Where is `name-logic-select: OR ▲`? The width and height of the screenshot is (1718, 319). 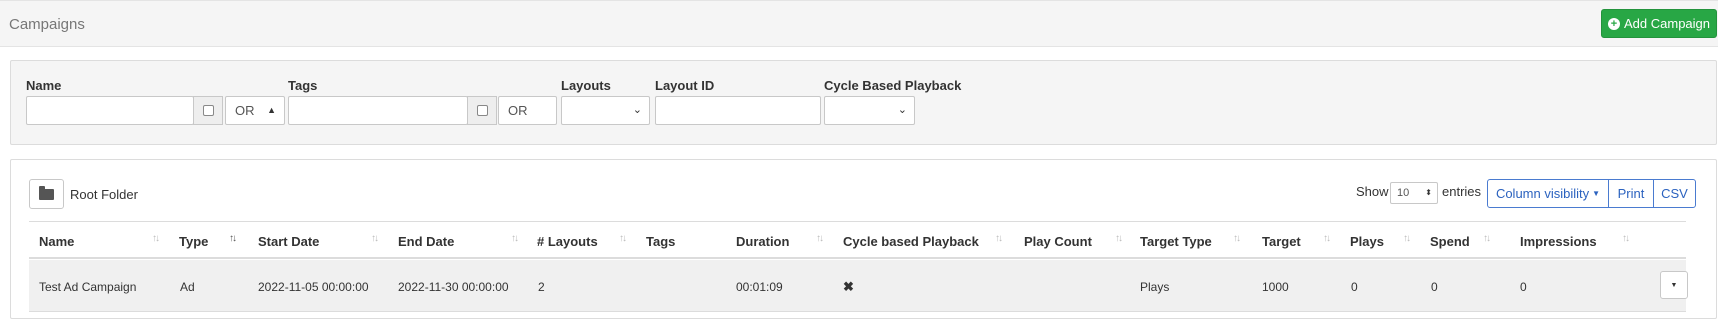 name-logic-select: OR ▲ is located at coordinates (255, 110).